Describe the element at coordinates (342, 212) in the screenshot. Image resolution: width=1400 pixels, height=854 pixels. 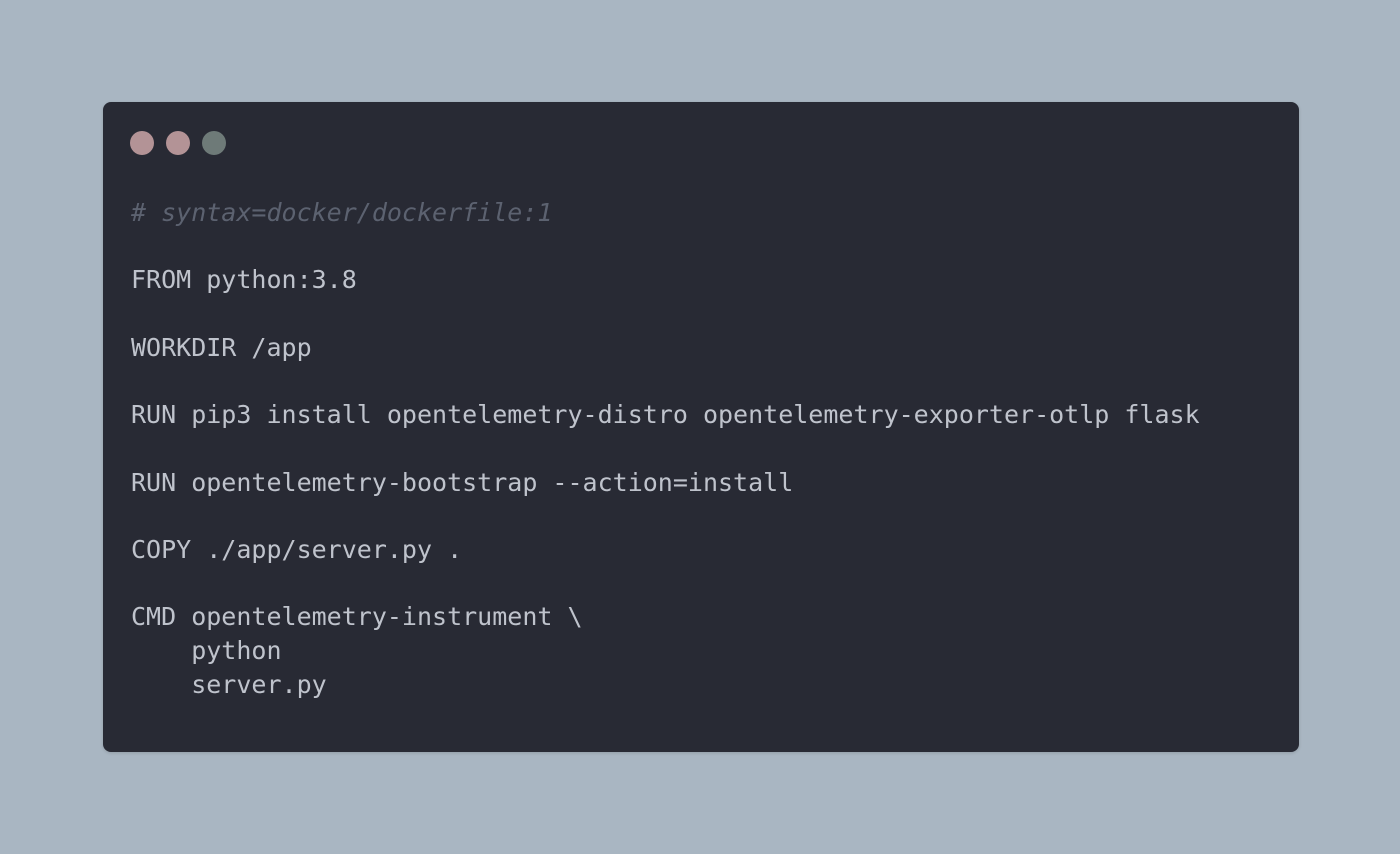
I see `code-comment-line: # syntax=docker/dockerfile:1` at that location.